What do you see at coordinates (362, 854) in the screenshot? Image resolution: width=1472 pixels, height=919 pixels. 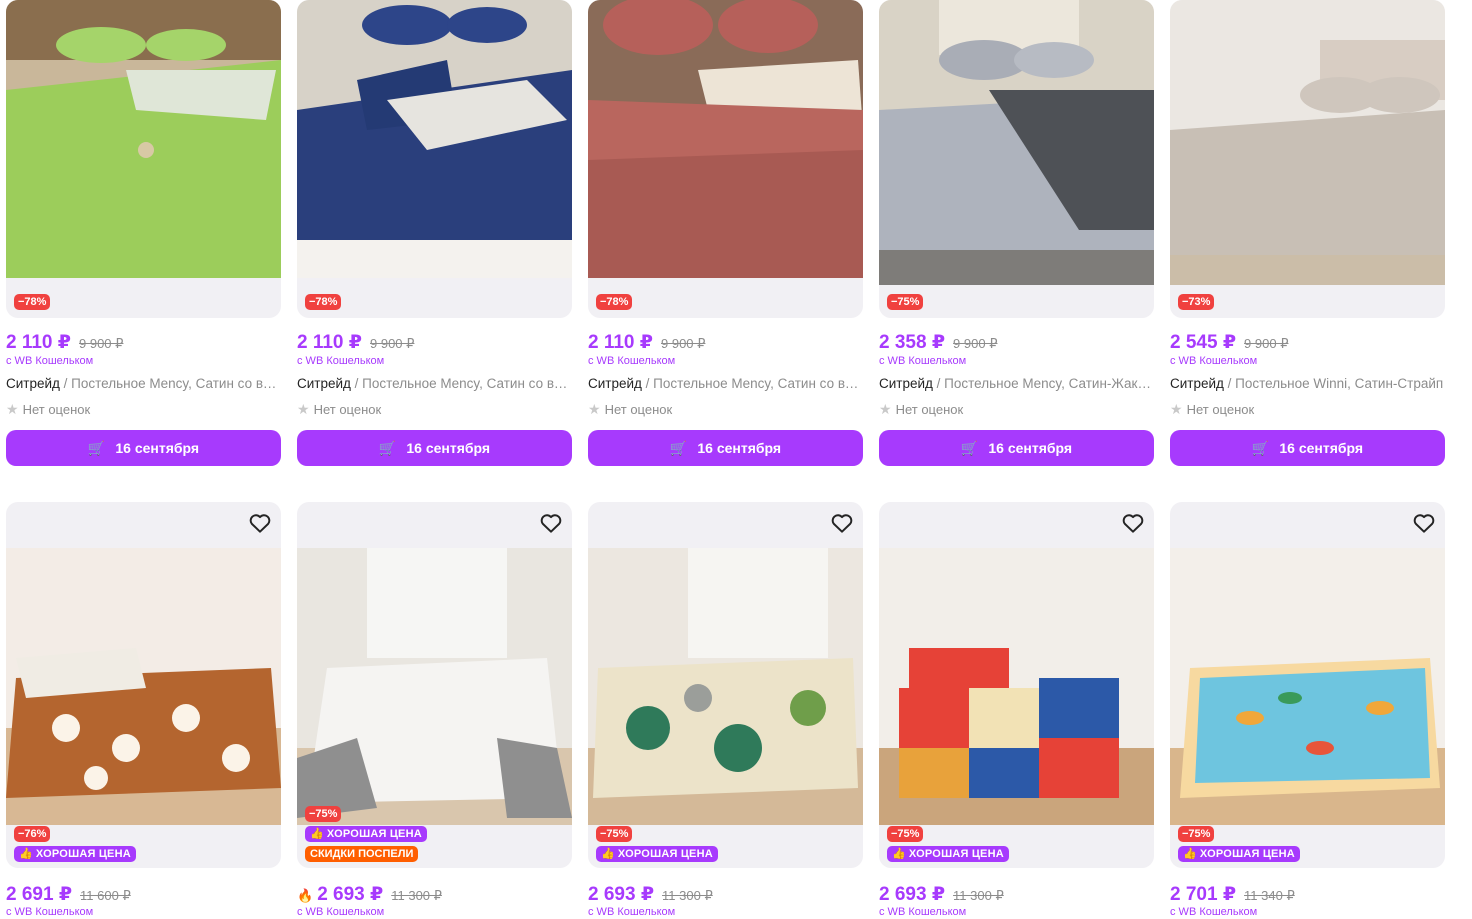 I see `promo-badge: СКИДКИ ПОСПЕЛИ` at bounding box center [362, 854].